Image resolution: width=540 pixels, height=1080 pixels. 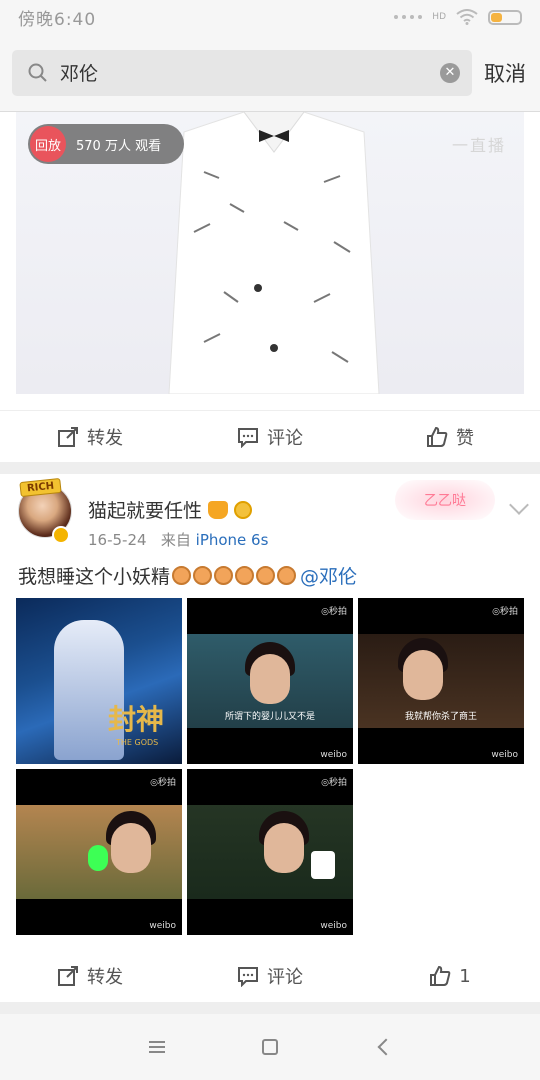 What do you see at coordinates (274, 252) in the screenshot?
I see `play-icon` at bounding box center [274, 252].